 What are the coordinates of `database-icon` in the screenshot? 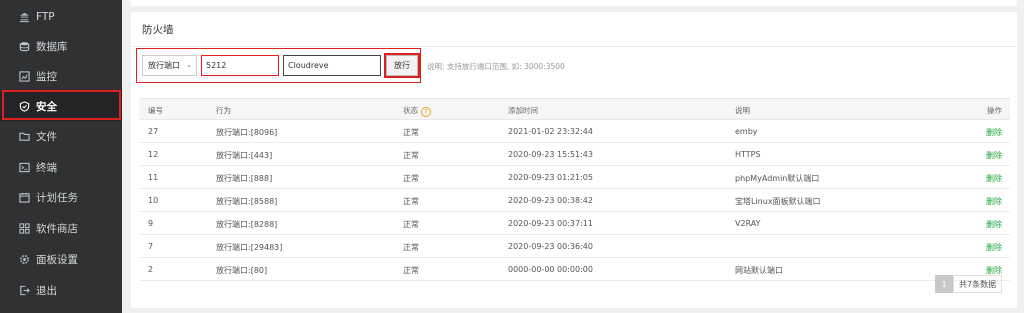 It's located at (24, 46).